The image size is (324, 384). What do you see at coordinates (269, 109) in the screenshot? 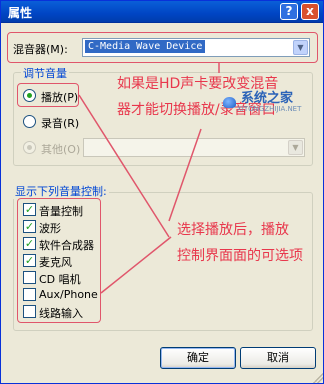
I see `watermark-subtext: XITONGZHIJIA.NET` at bounding box center [269, 109].